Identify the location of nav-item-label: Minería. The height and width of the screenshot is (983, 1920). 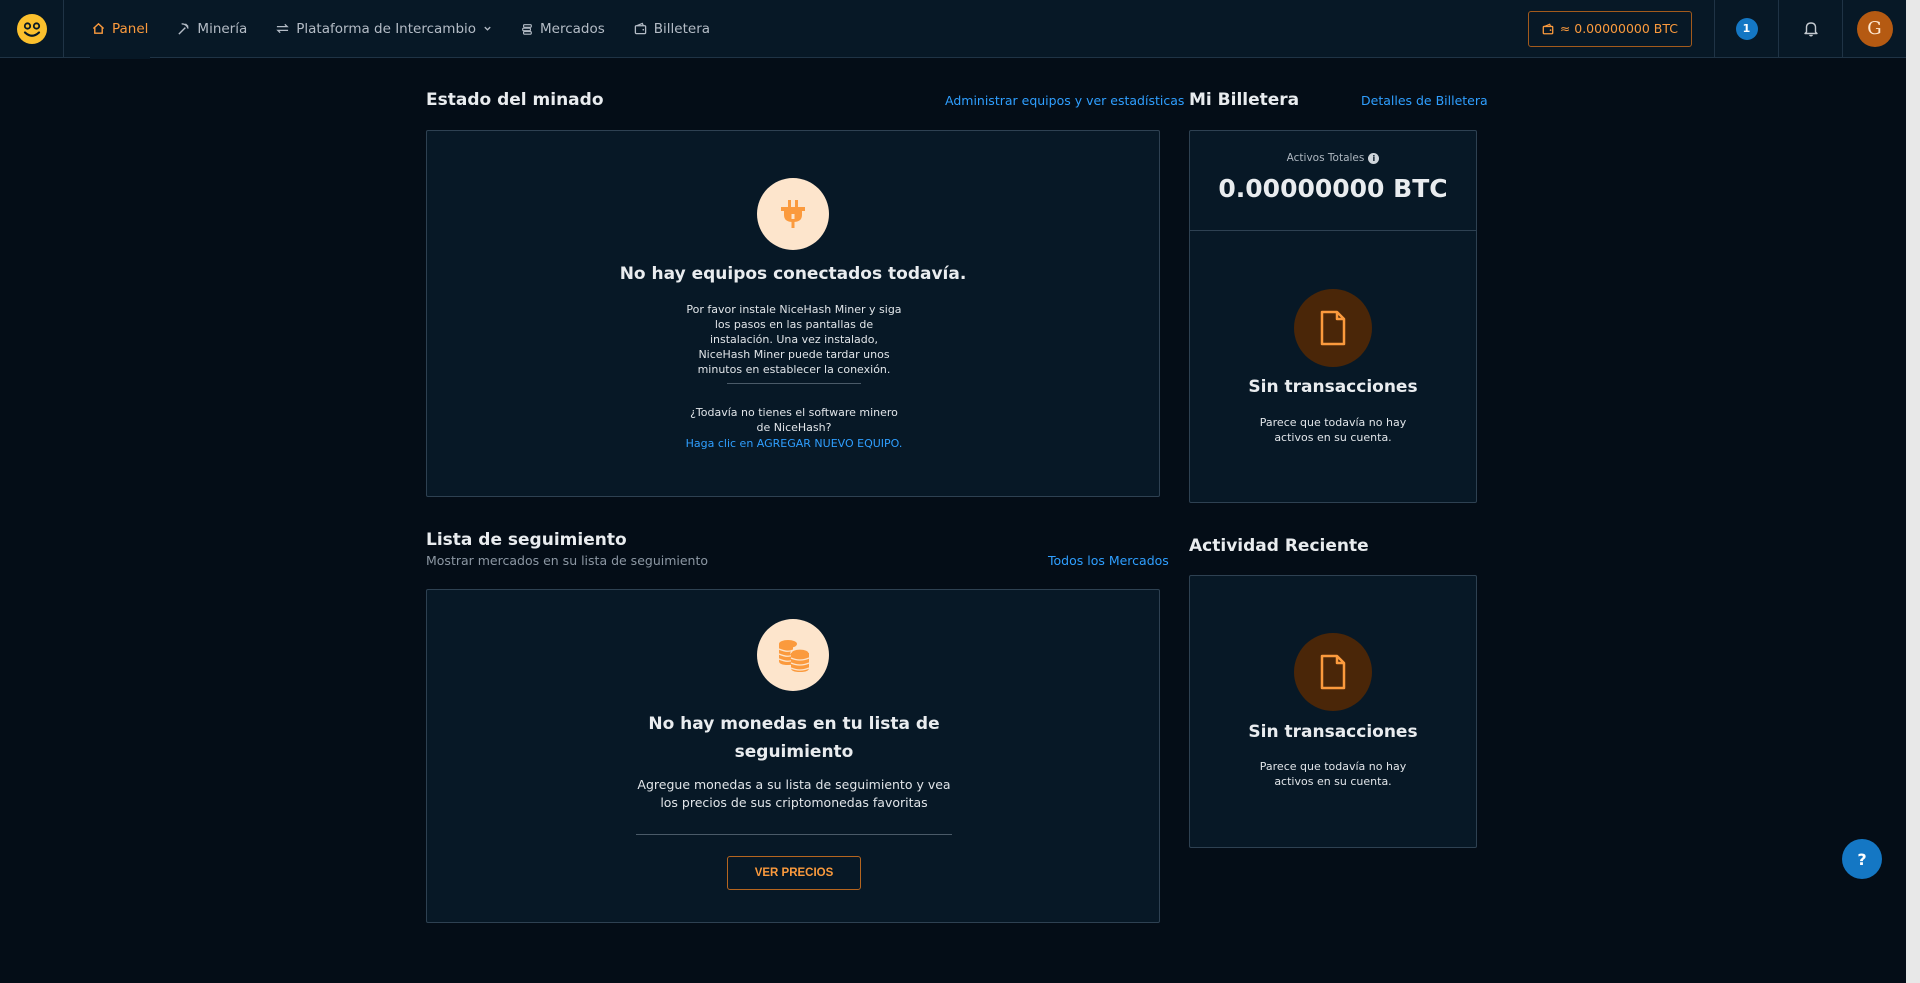
(222, 28).